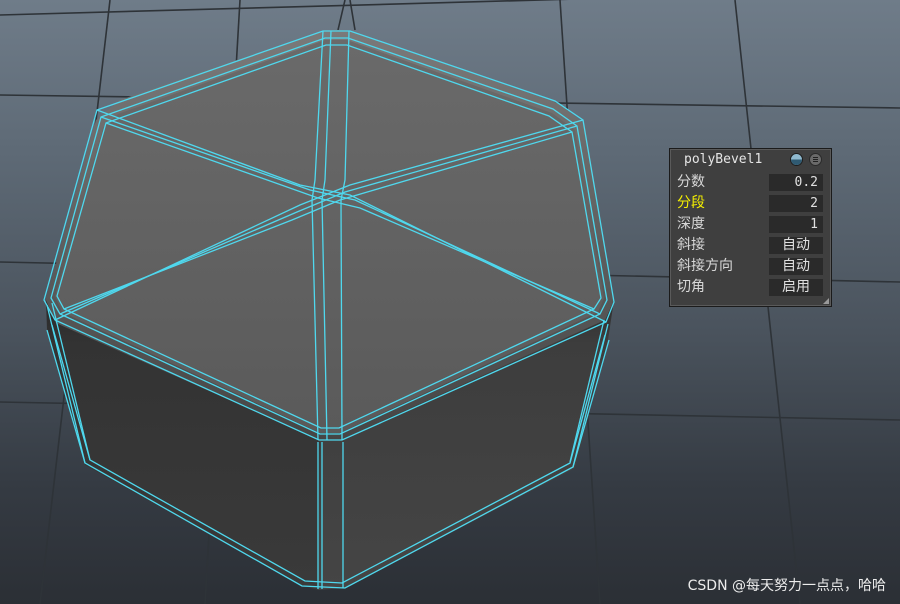 This screenshot has width=900, height=604. Describe the element at coordinates (750, 266) in the screenshot. I see `attr-row-miter-along: 斜接方向 自动` at that location.